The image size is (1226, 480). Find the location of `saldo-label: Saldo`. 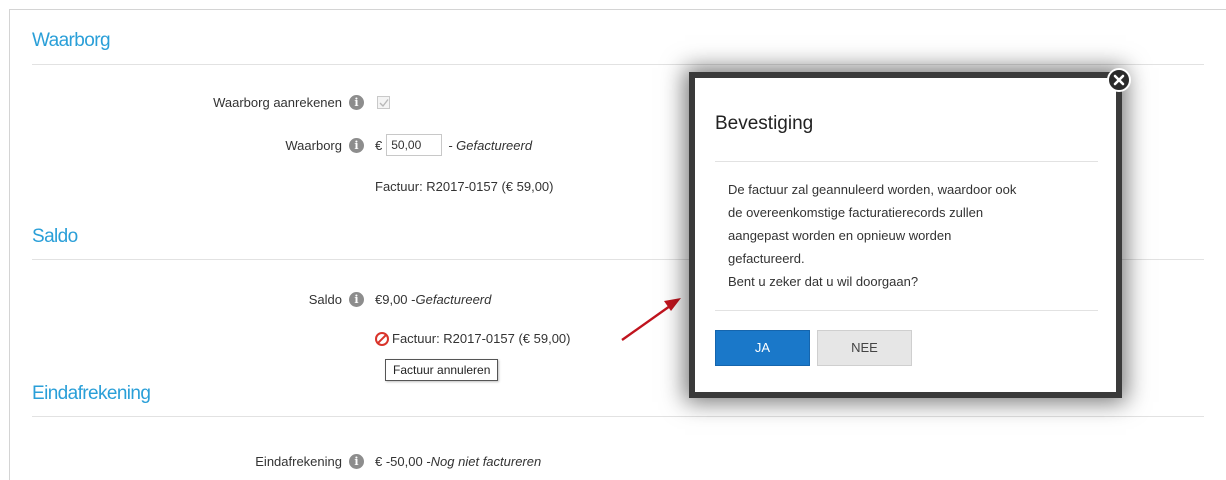

saldo-label: Saldo is located at coordinates (325, 299).